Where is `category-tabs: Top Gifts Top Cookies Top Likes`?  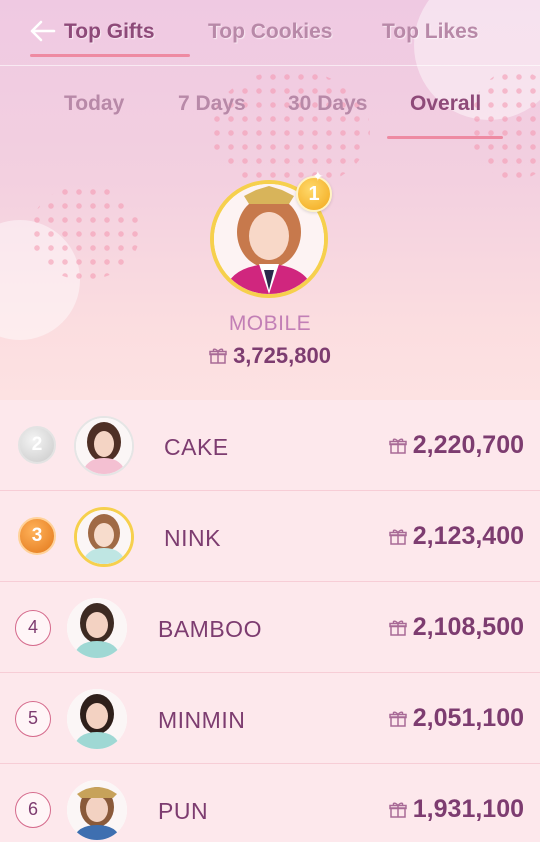
category-tabs: Top Gifts Top Cookies Top Likes is located at coordinates (270, 33).